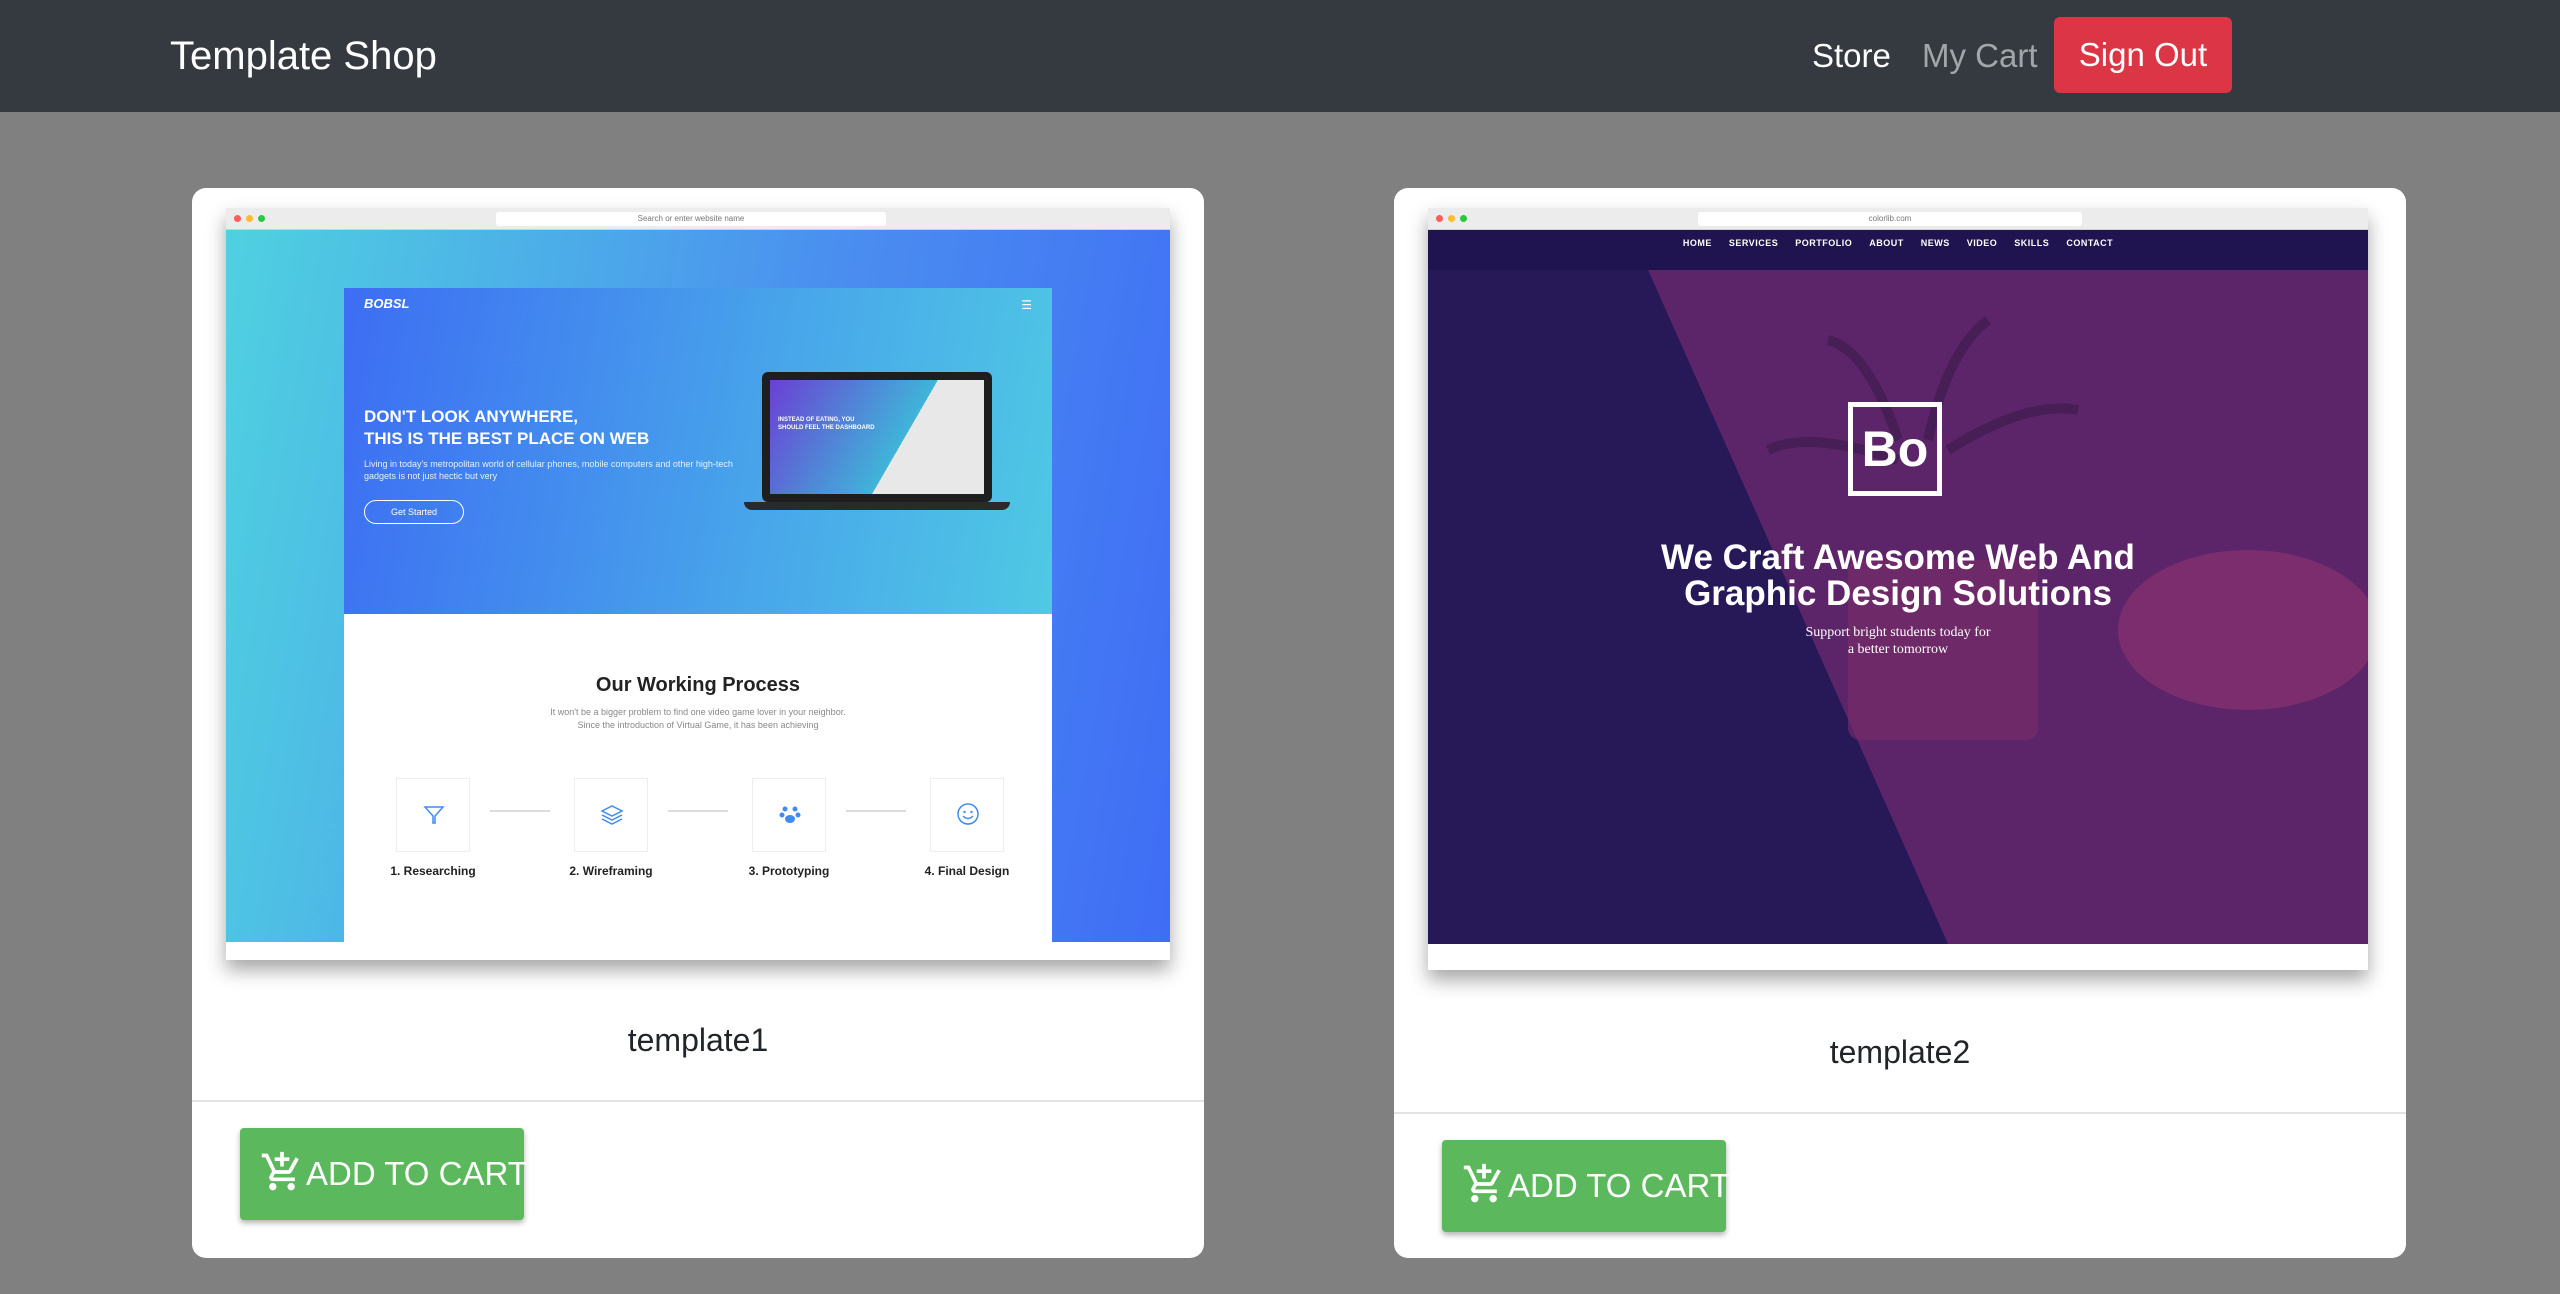  Describe the element at coordinates (1898, 593) in the screenshot. I see `preview-headline-line2: Graphic Design Solutions` at that location.